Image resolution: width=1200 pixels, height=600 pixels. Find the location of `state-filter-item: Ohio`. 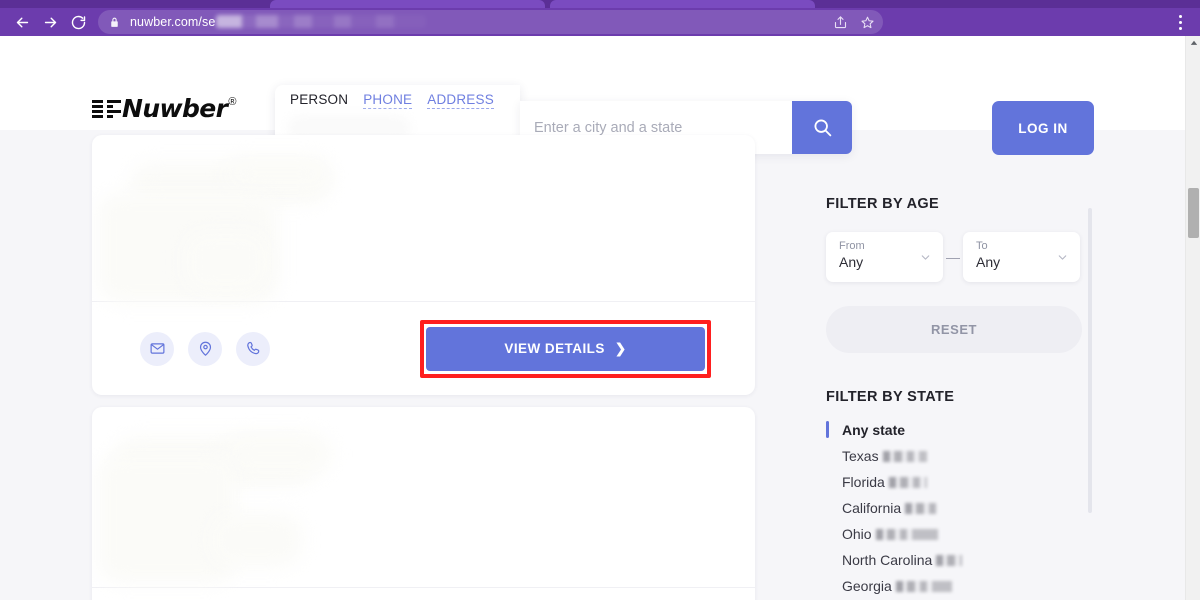

state-filter-item: Ohio is located at coordinates (957, 534).